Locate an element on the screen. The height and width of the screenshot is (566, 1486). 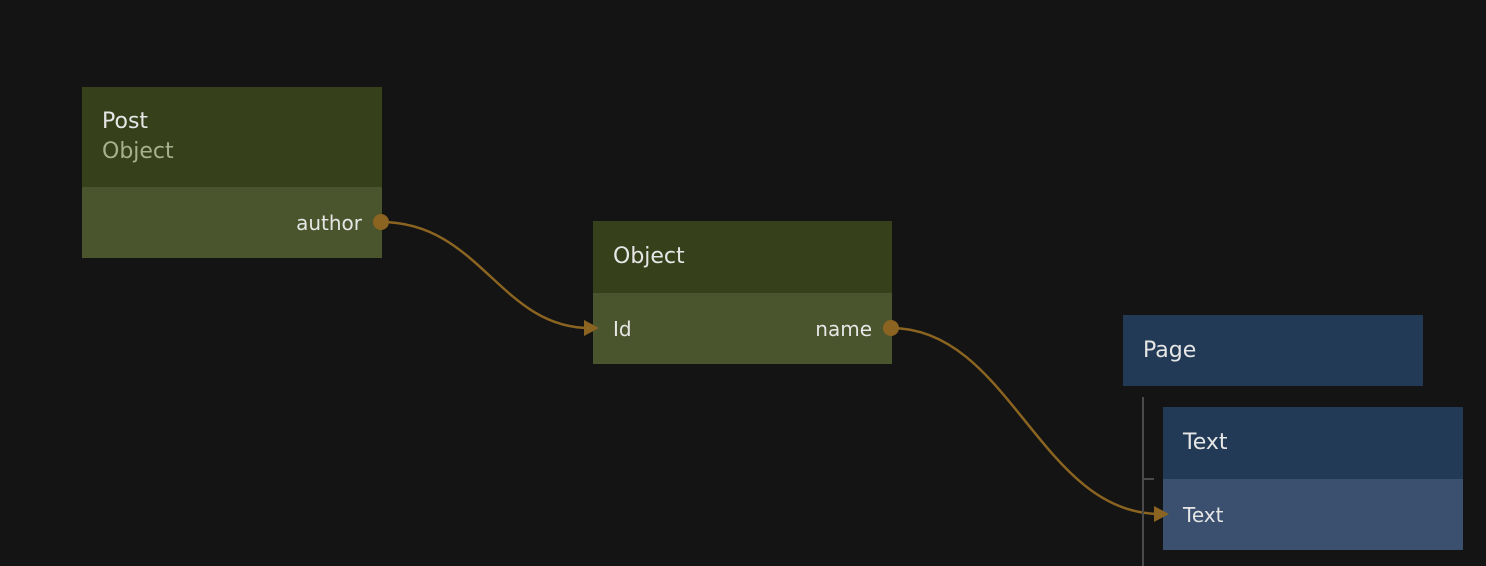
node-post-header: Post Object is located at coordinates (232, 137).